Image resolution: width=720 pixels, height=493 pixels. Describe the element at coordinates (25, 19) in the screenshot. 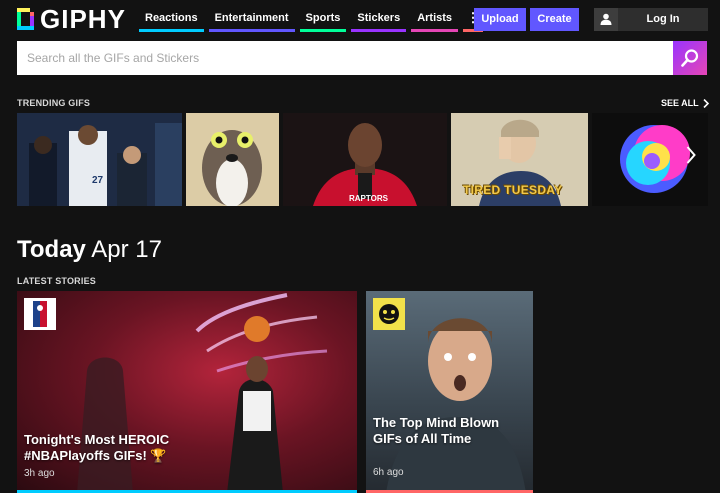

I see `giphy-logo-icon` at that location.